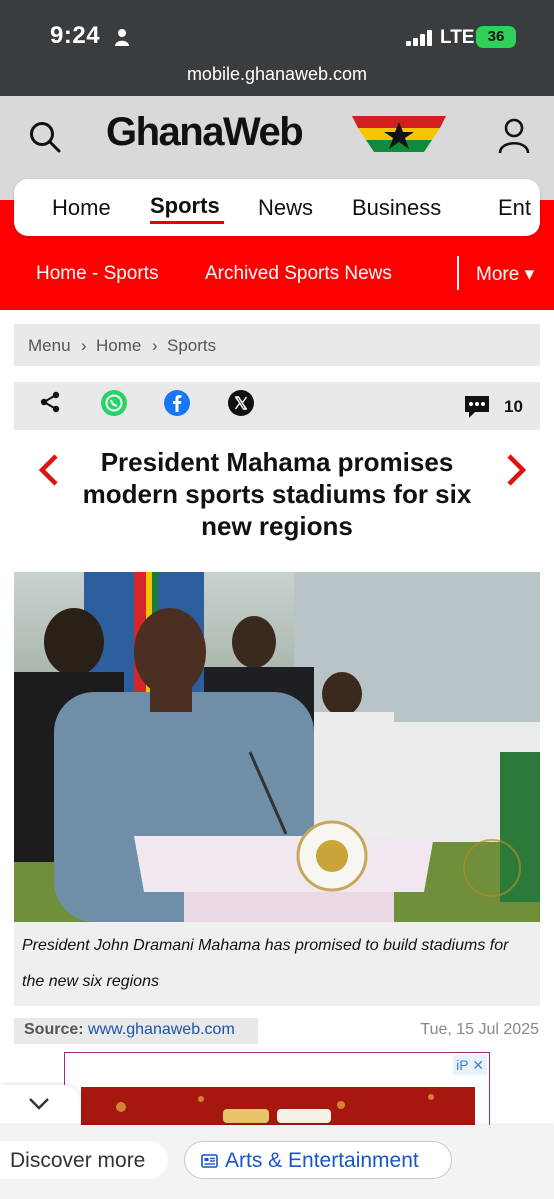  What do you see at coordinates (50, 402) in the screenshot?
I see `share-icon` at bounding box center [50, 402].